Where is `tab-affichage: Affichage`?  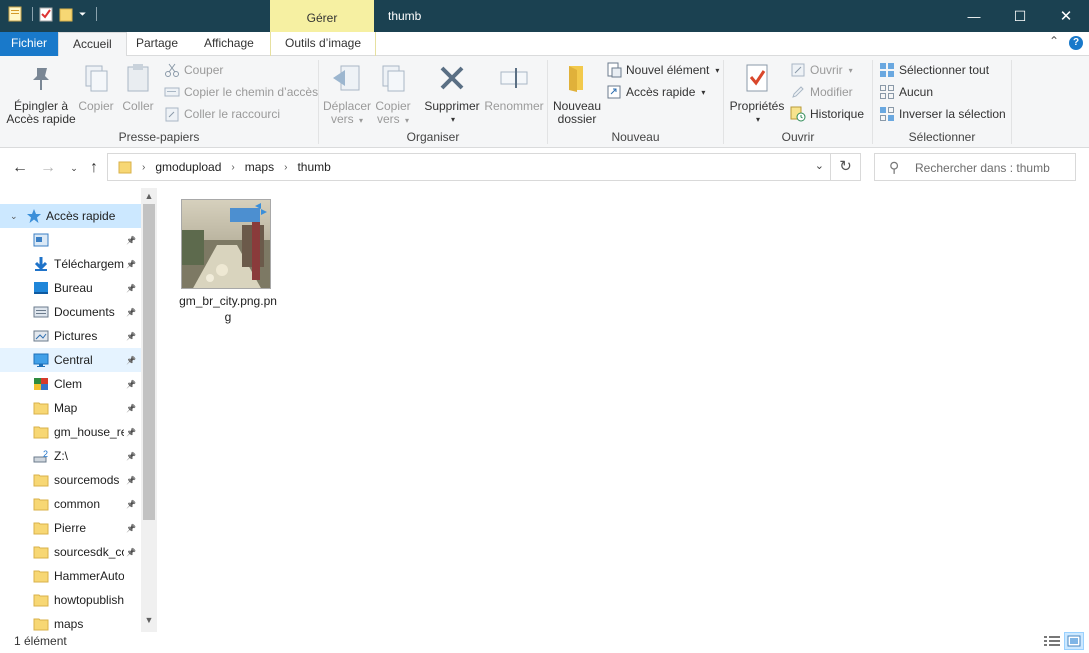 tab-affichage: Affichage is located at coordinates (229, 44).